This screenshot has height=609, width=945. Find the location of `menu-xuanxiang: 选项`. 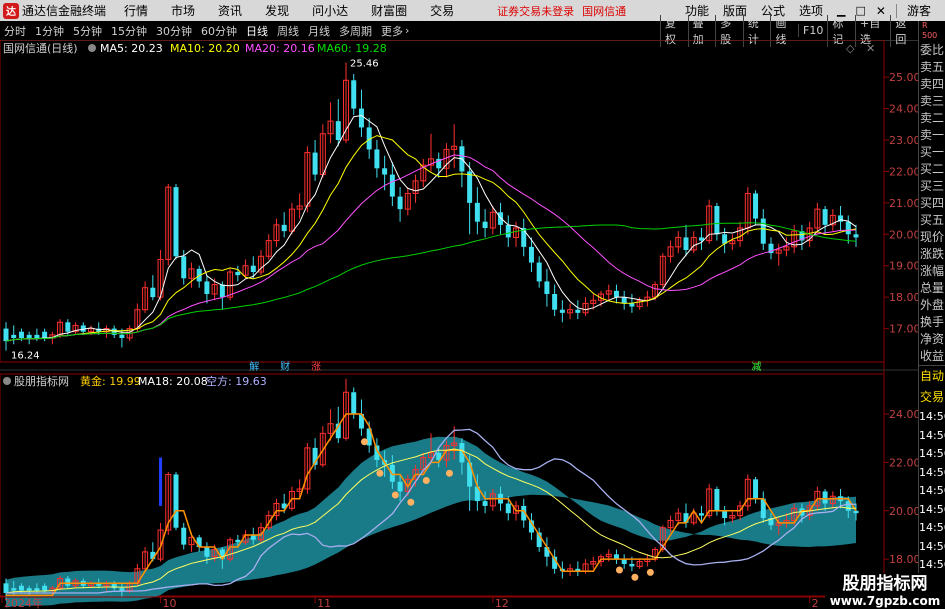

menu-xuanxiang: 选项 is located at coordinates (811, 10).